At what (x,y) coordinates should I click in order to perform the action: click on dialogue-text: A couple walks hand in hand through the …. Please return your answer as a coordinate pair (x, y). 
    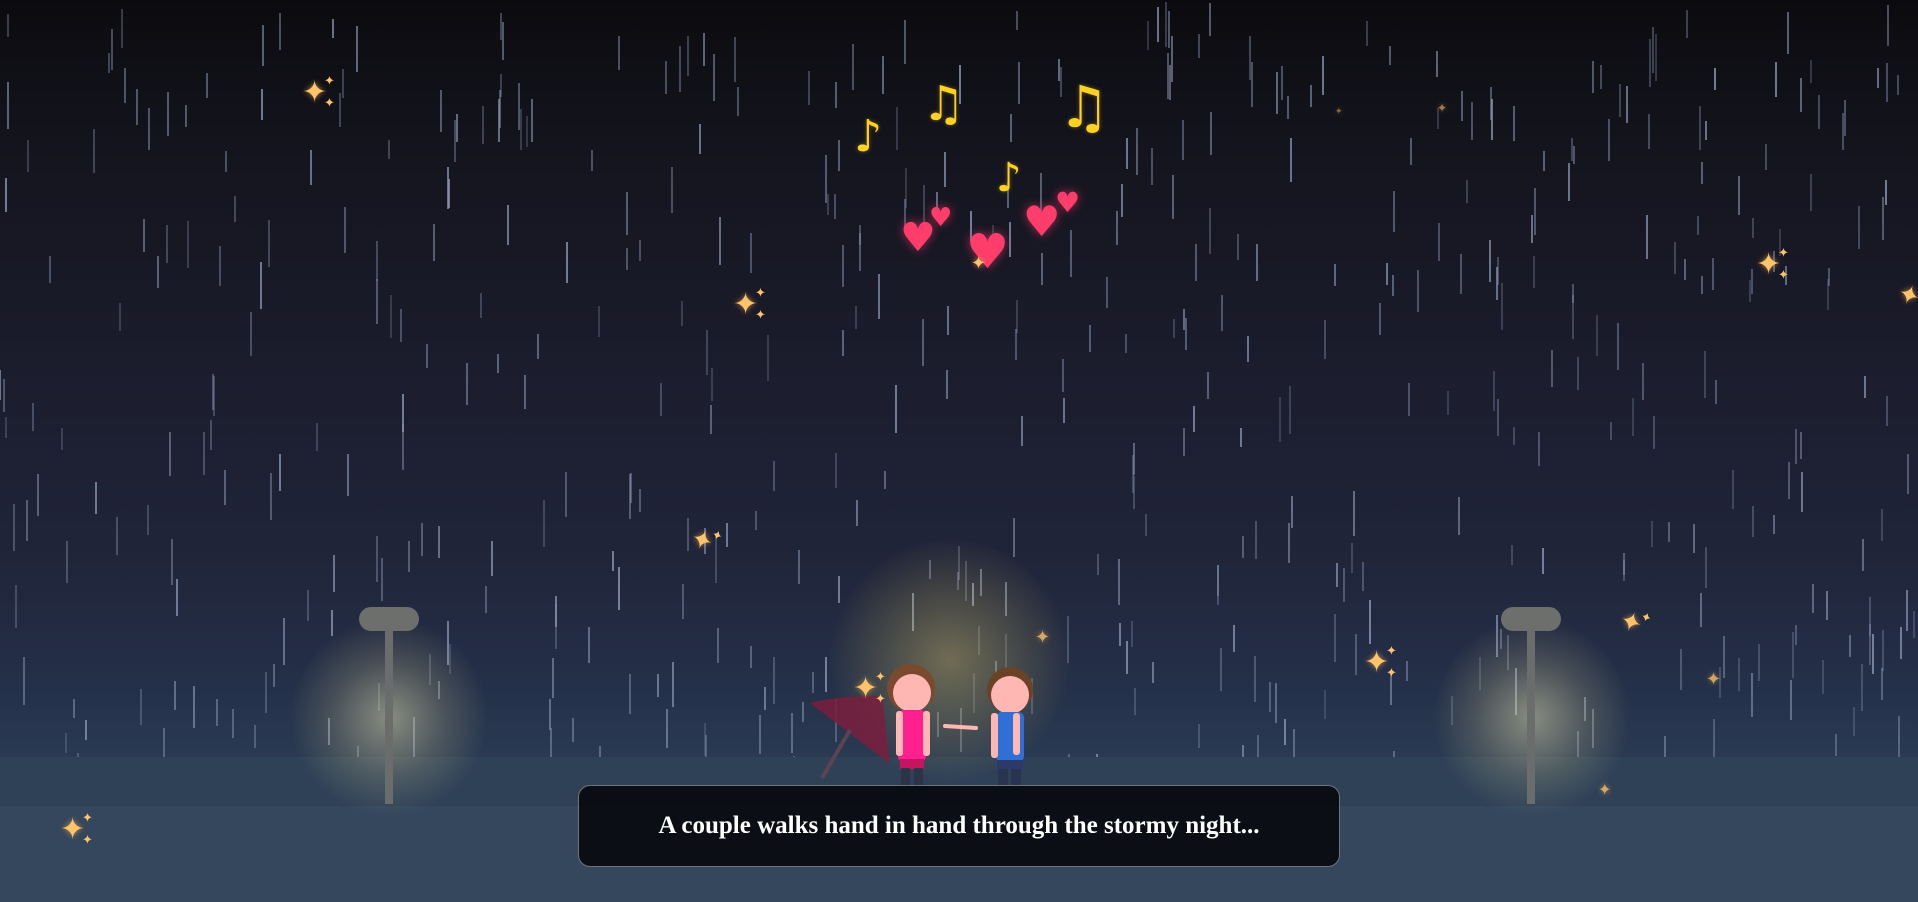
    Looking at the image, I should click on (959, 825).